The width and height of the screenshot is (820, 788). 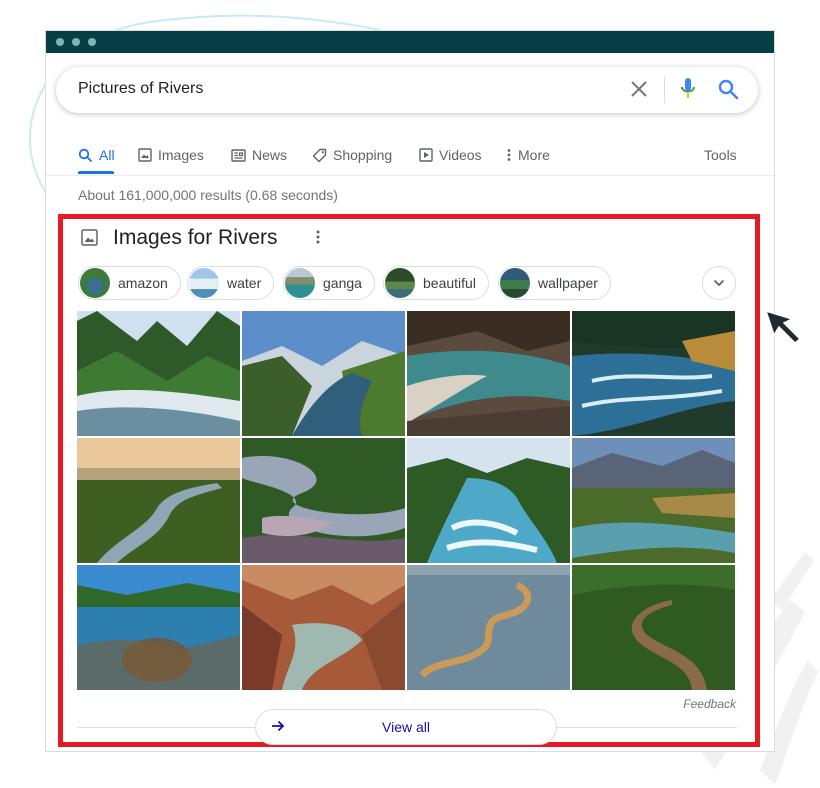 I want to click on tab-more: More, so click(x=528, y=155).